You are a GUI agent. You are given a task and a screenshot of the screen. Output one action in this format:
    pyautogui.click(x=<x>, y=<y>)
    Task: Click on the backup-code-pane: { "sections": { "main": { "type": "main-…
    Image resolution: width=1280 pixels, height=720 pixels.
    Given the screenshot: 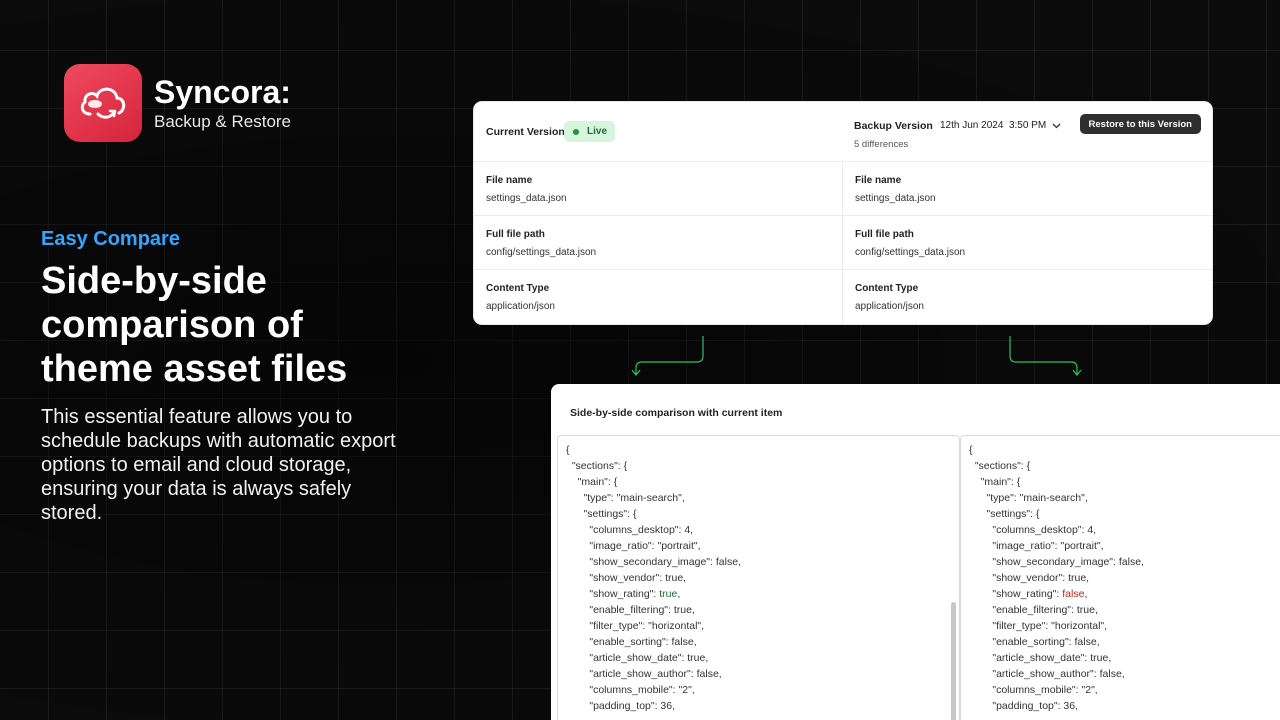 What is the action you would take?
    pyautogui.click(x=1120, y=577)
    